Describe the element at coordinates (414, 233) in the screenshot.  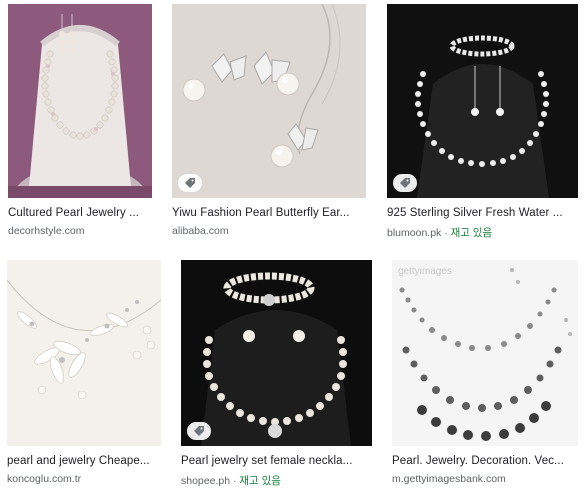
I see `result-source: blumoon.pk` at that location.